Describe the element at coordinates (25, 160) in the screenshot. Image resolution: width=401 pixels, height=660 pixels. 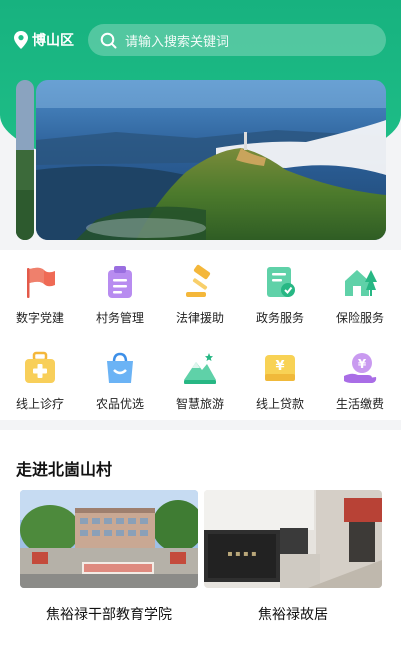
I see `banner-previous-slide` at that location.